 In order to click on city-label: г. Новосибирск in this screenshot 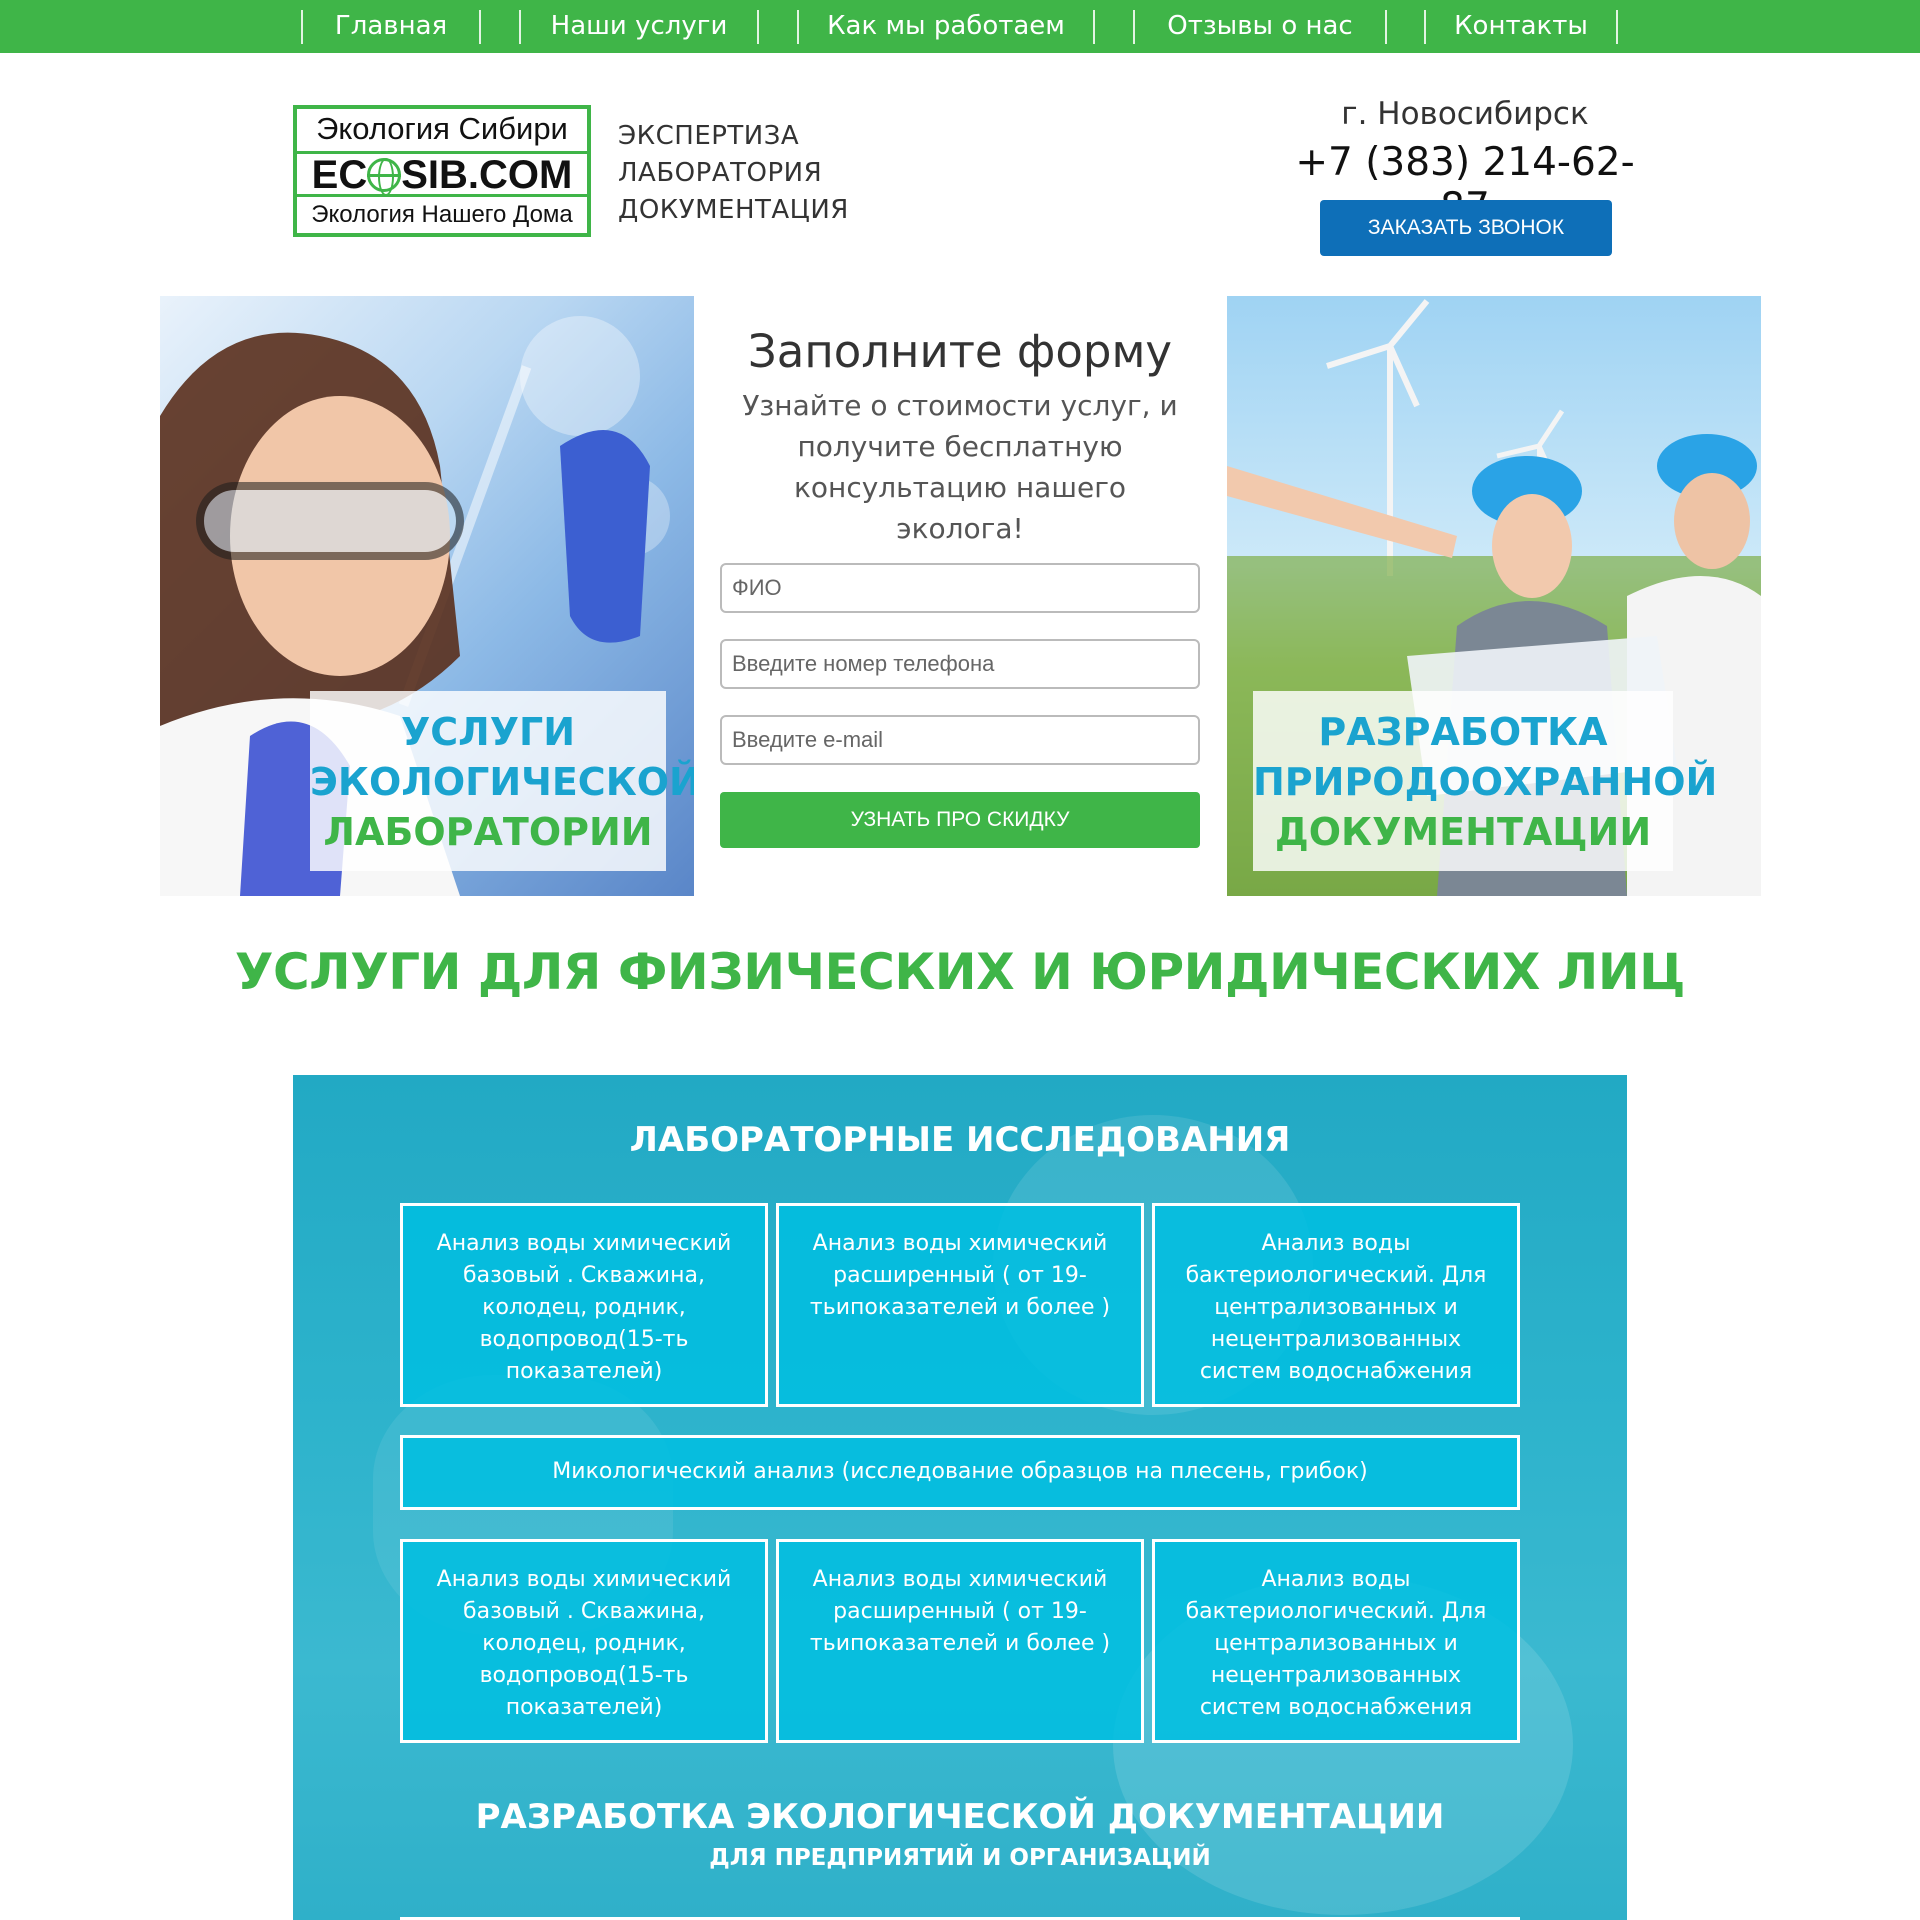, I will do `click(1465, 114)`.